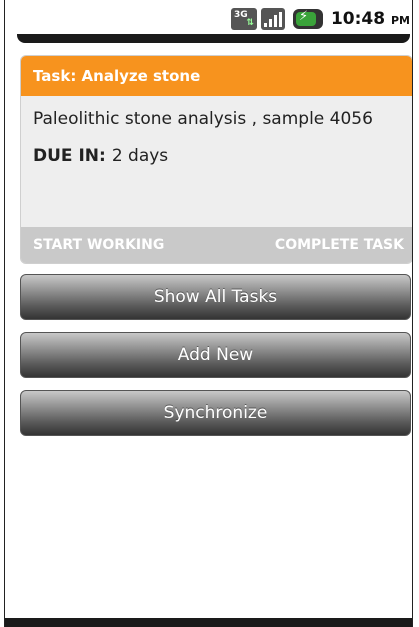  Describe the element at coordinates (400, 20) in the screenshot. I see `clock-ampm: PM` at that location.